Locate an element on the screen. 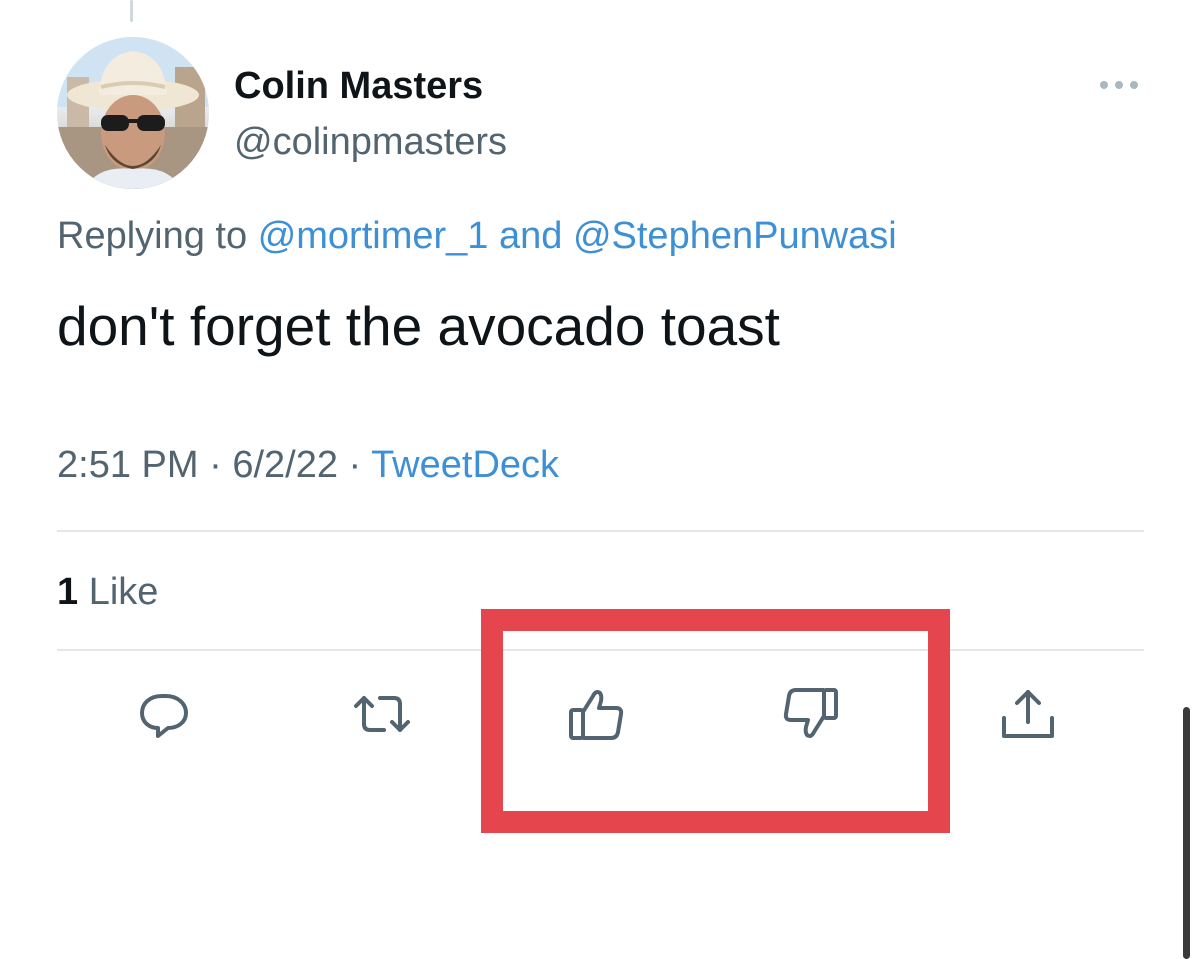 This screenshot has width=1200, height=959. tweet-time: 2:51 PM is located at coordinates (128, 465).